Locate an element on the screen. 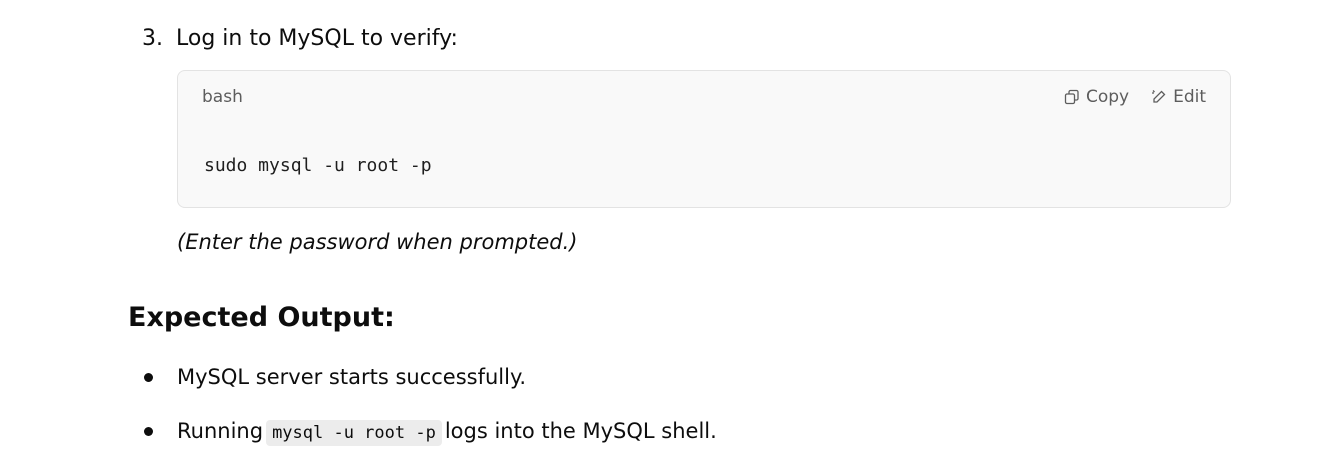  edit-button: Edit is located at coordinates (1178, 97).